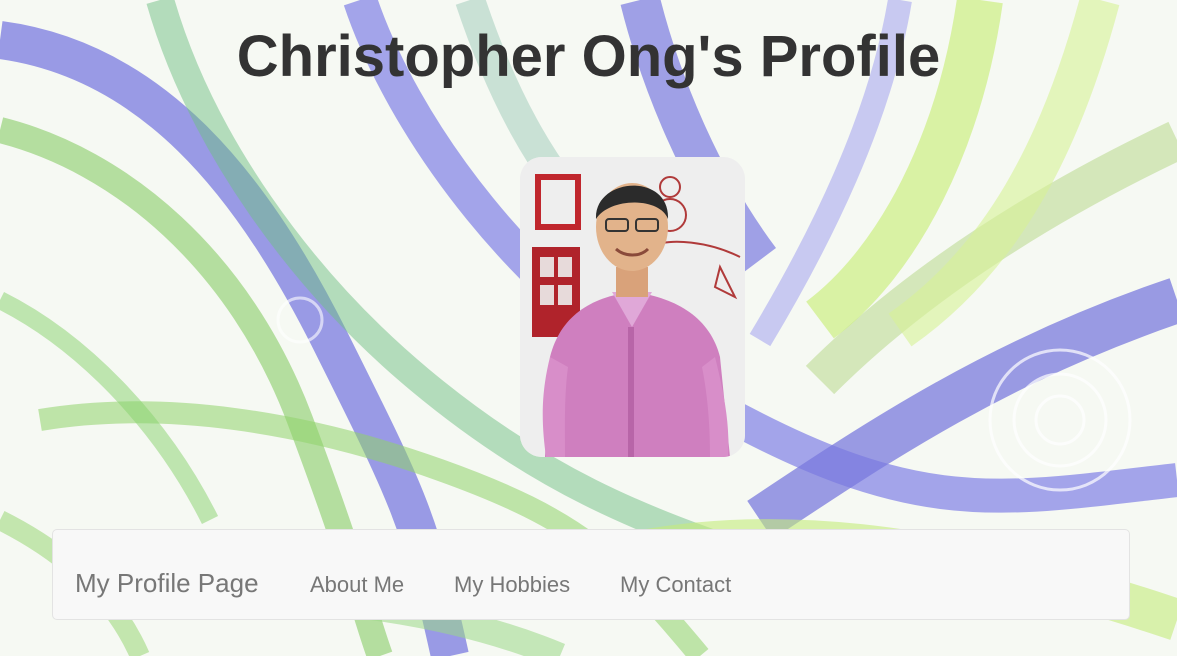 The width and height of the screenshot is (1177, 656). What do you see at coordinates (675, 585) in the screenshot?
I see `nav-link-my-contact: My Contact` at bounding box center [675, 585].